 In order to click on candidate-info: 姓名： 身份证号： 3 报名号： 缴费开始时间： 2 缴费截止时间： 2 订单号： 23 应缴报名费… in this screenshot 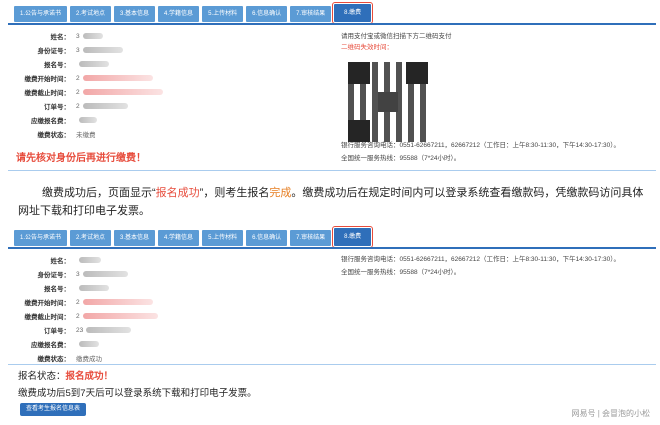, I will do `click(159, 309)`.